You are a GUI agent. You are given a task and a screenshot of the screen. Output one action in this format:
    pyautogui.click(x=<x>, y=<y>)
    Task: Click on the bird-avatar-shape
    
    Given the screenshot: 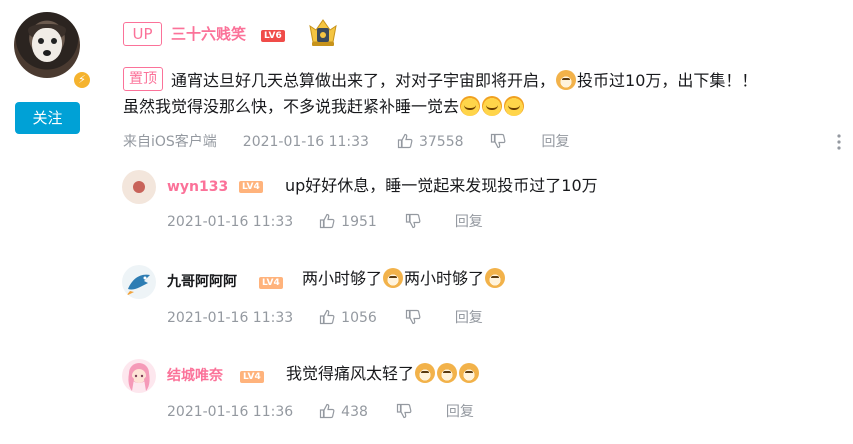 What is the action you would take?
    pyautogui.click(x=138, y=285)
    